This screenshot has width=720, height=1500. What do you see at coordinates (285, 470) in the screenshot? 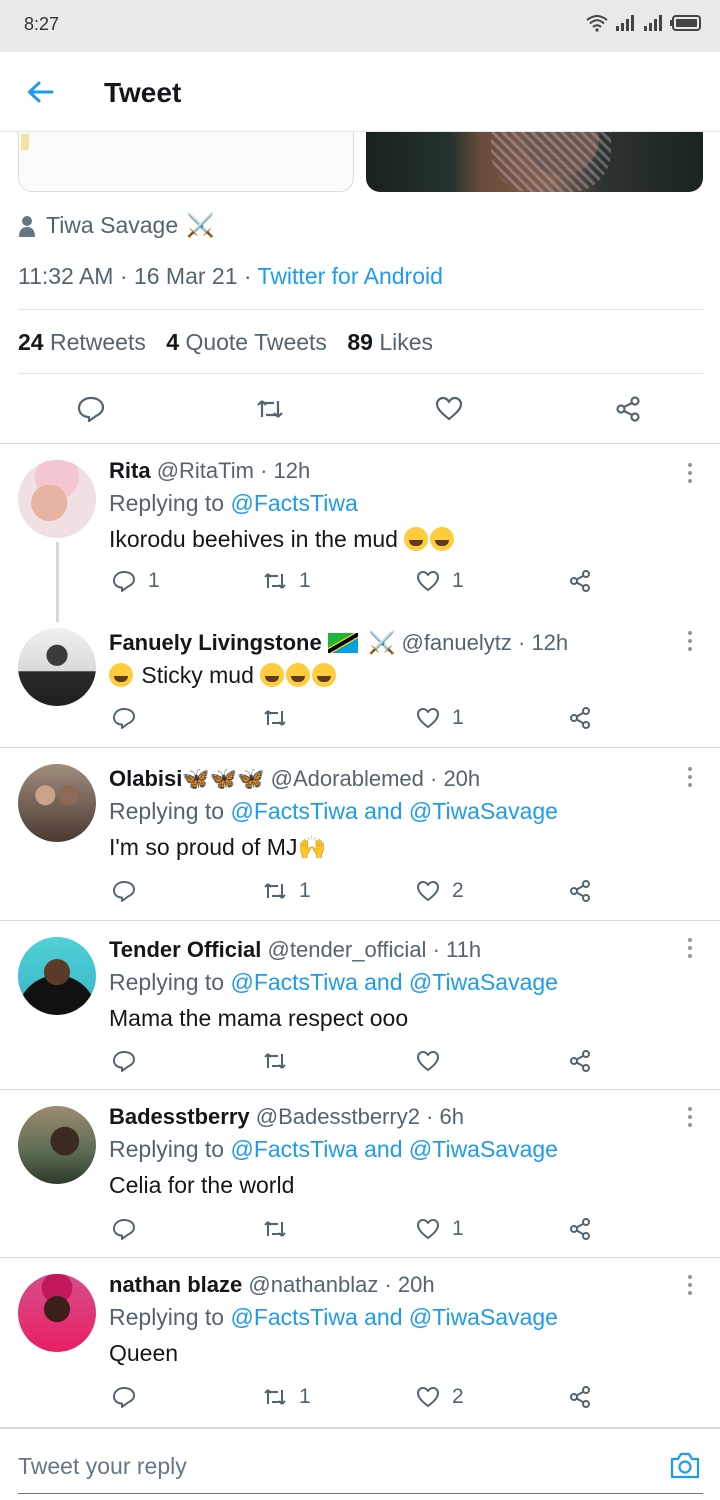
I see `reply-time: · 12h` at bounding box center [285, 470].